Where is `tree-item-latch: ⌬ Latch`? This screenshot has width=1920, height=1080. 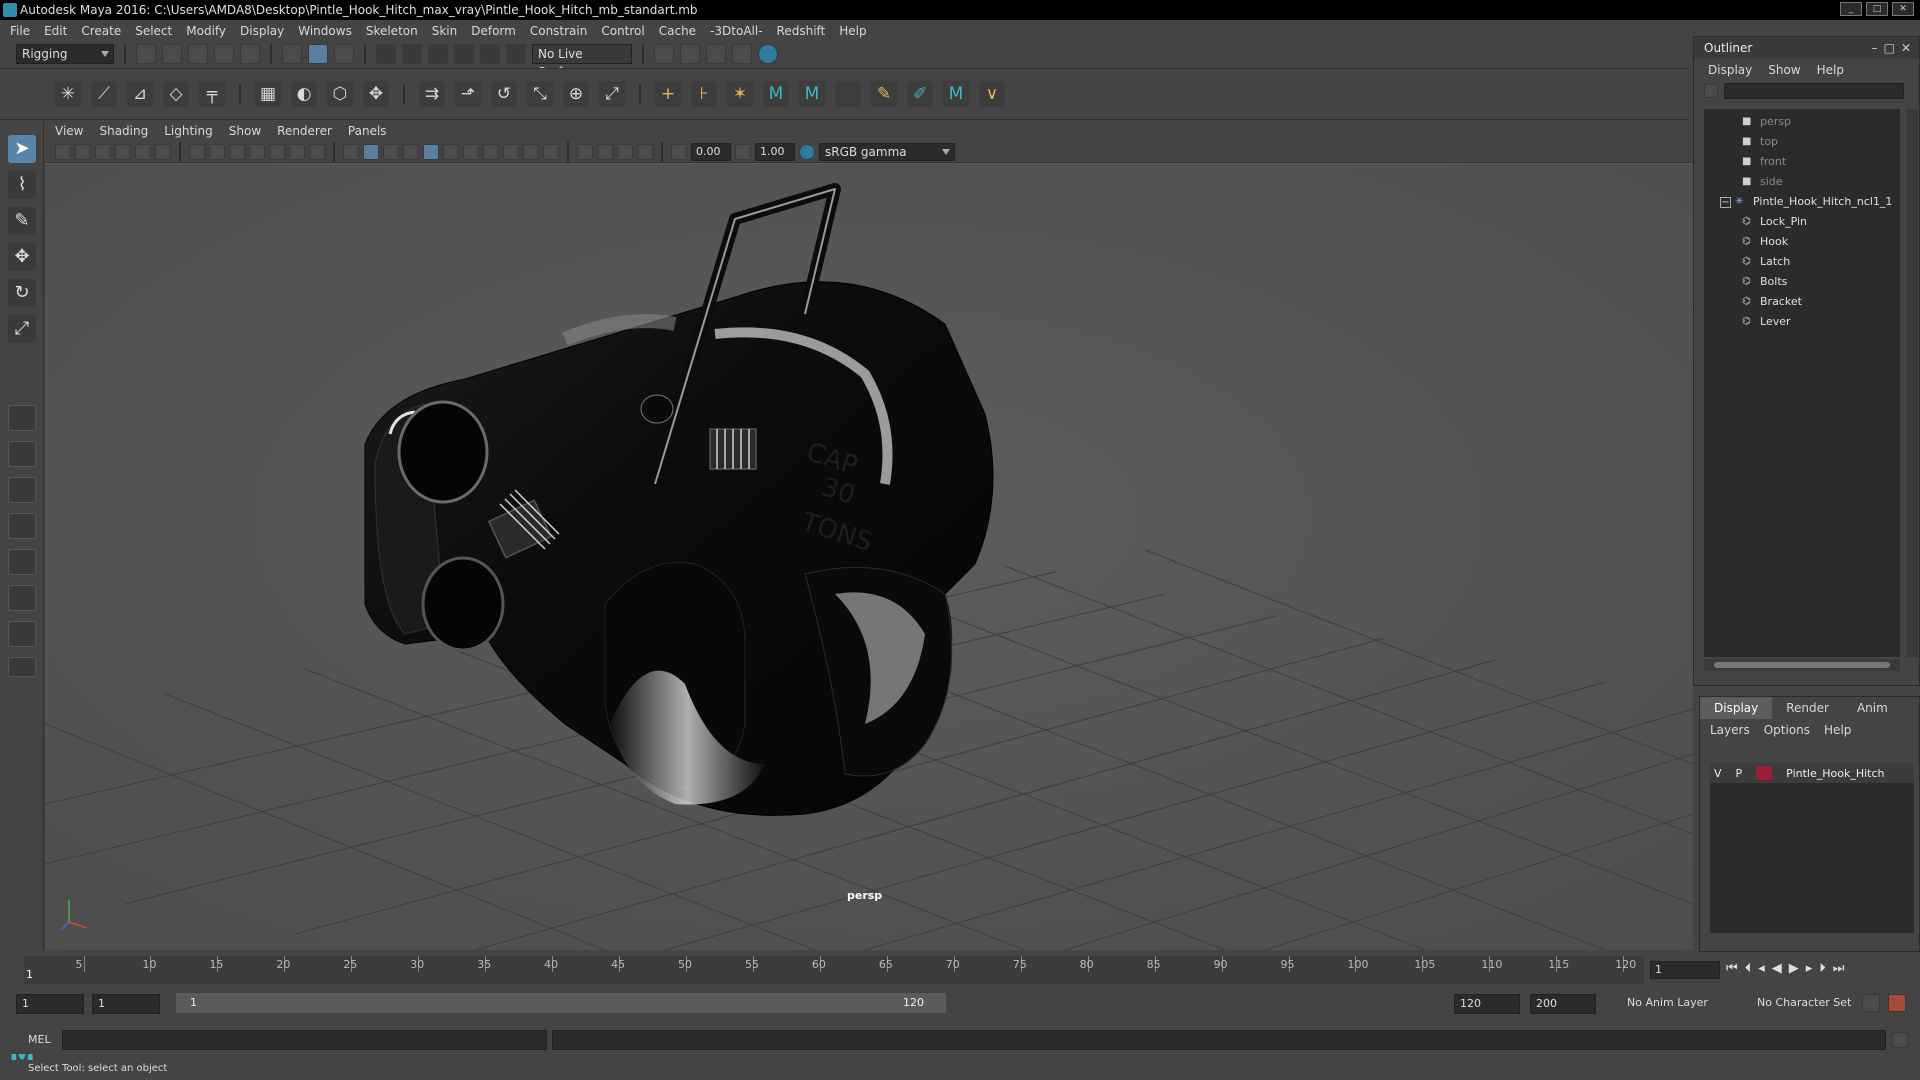 tree-item-latch: ⌬ Latch is located at coordinates (1766, 262).